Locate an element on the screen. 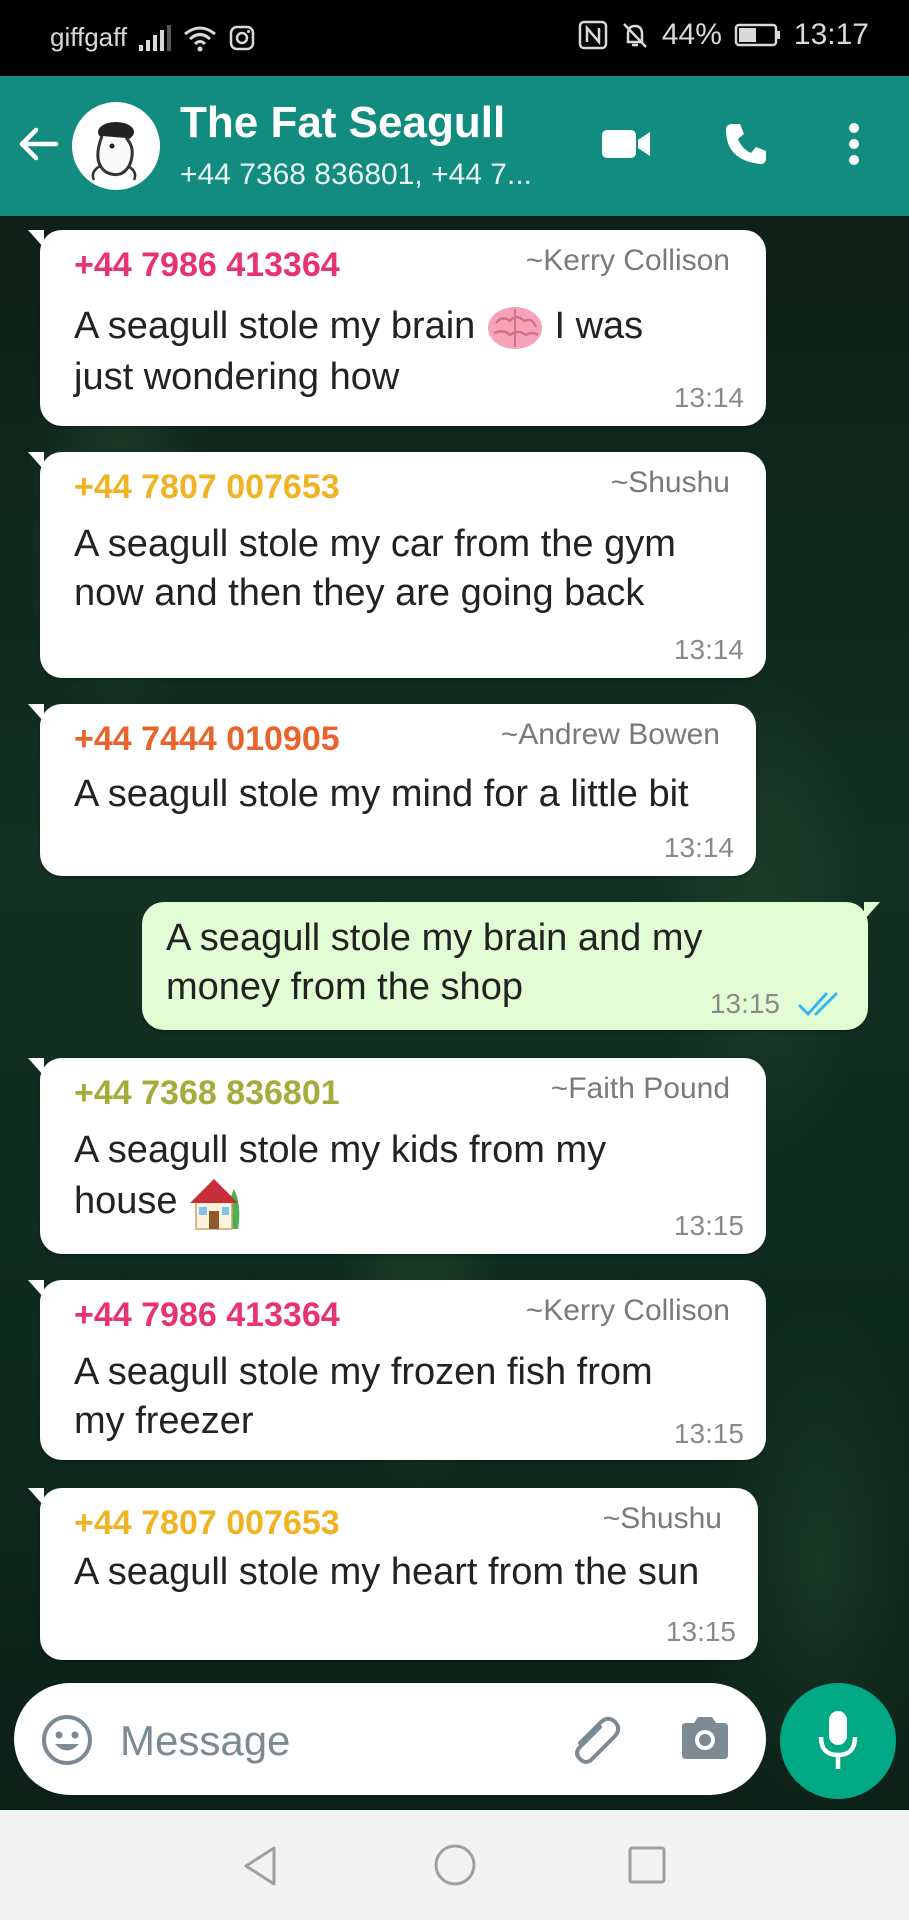 Image resolution: width=909 pixels, height=1920 pixels. voice-record-button is located at coordinates (838, 1741).